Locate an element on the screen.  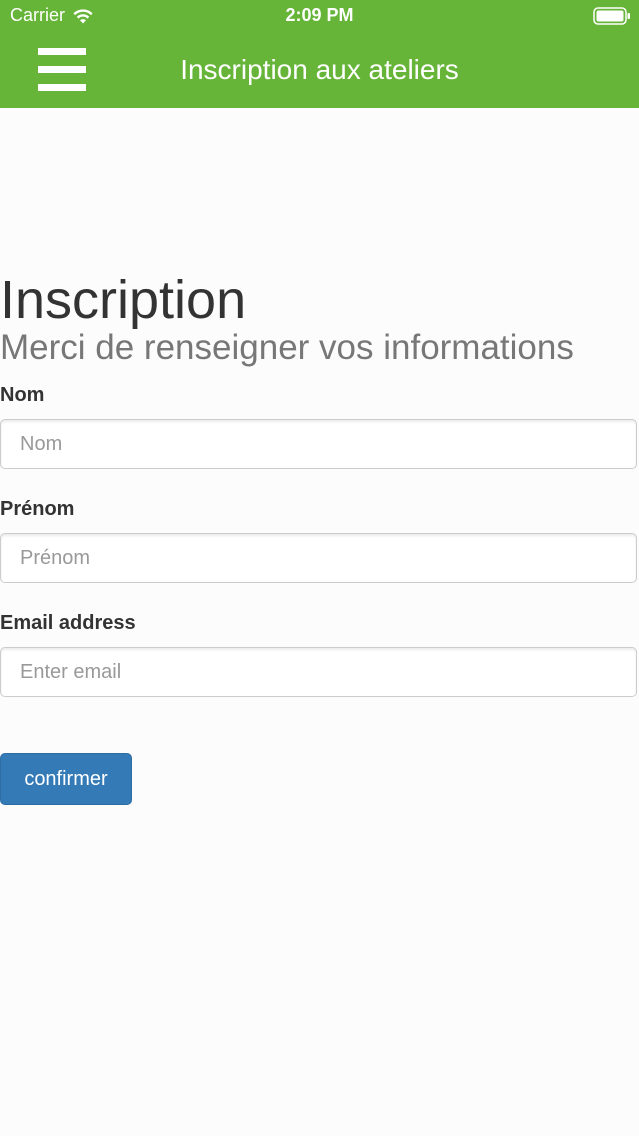
navbar: Inscription aux ateliers is located at coordinates (319, 71).